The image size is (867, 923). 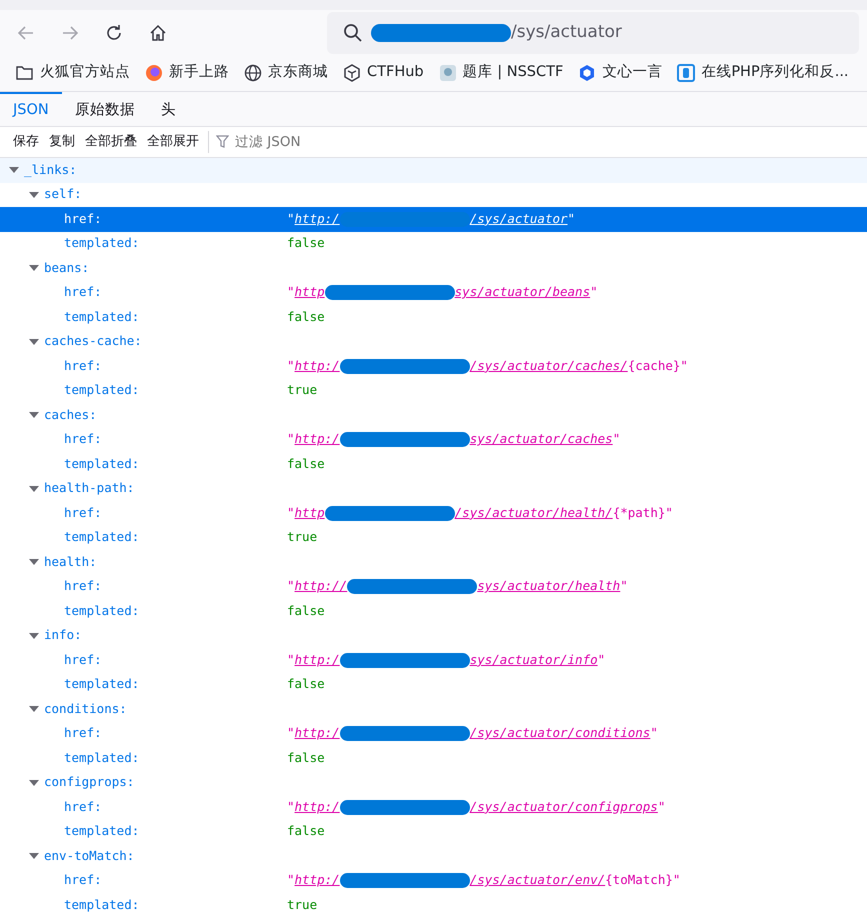 What do you see at coordinates (476, 807) in the screenshot?
I see `url-link: http:/ /sys/actuator/configprops` at bounding box center [476, 807].